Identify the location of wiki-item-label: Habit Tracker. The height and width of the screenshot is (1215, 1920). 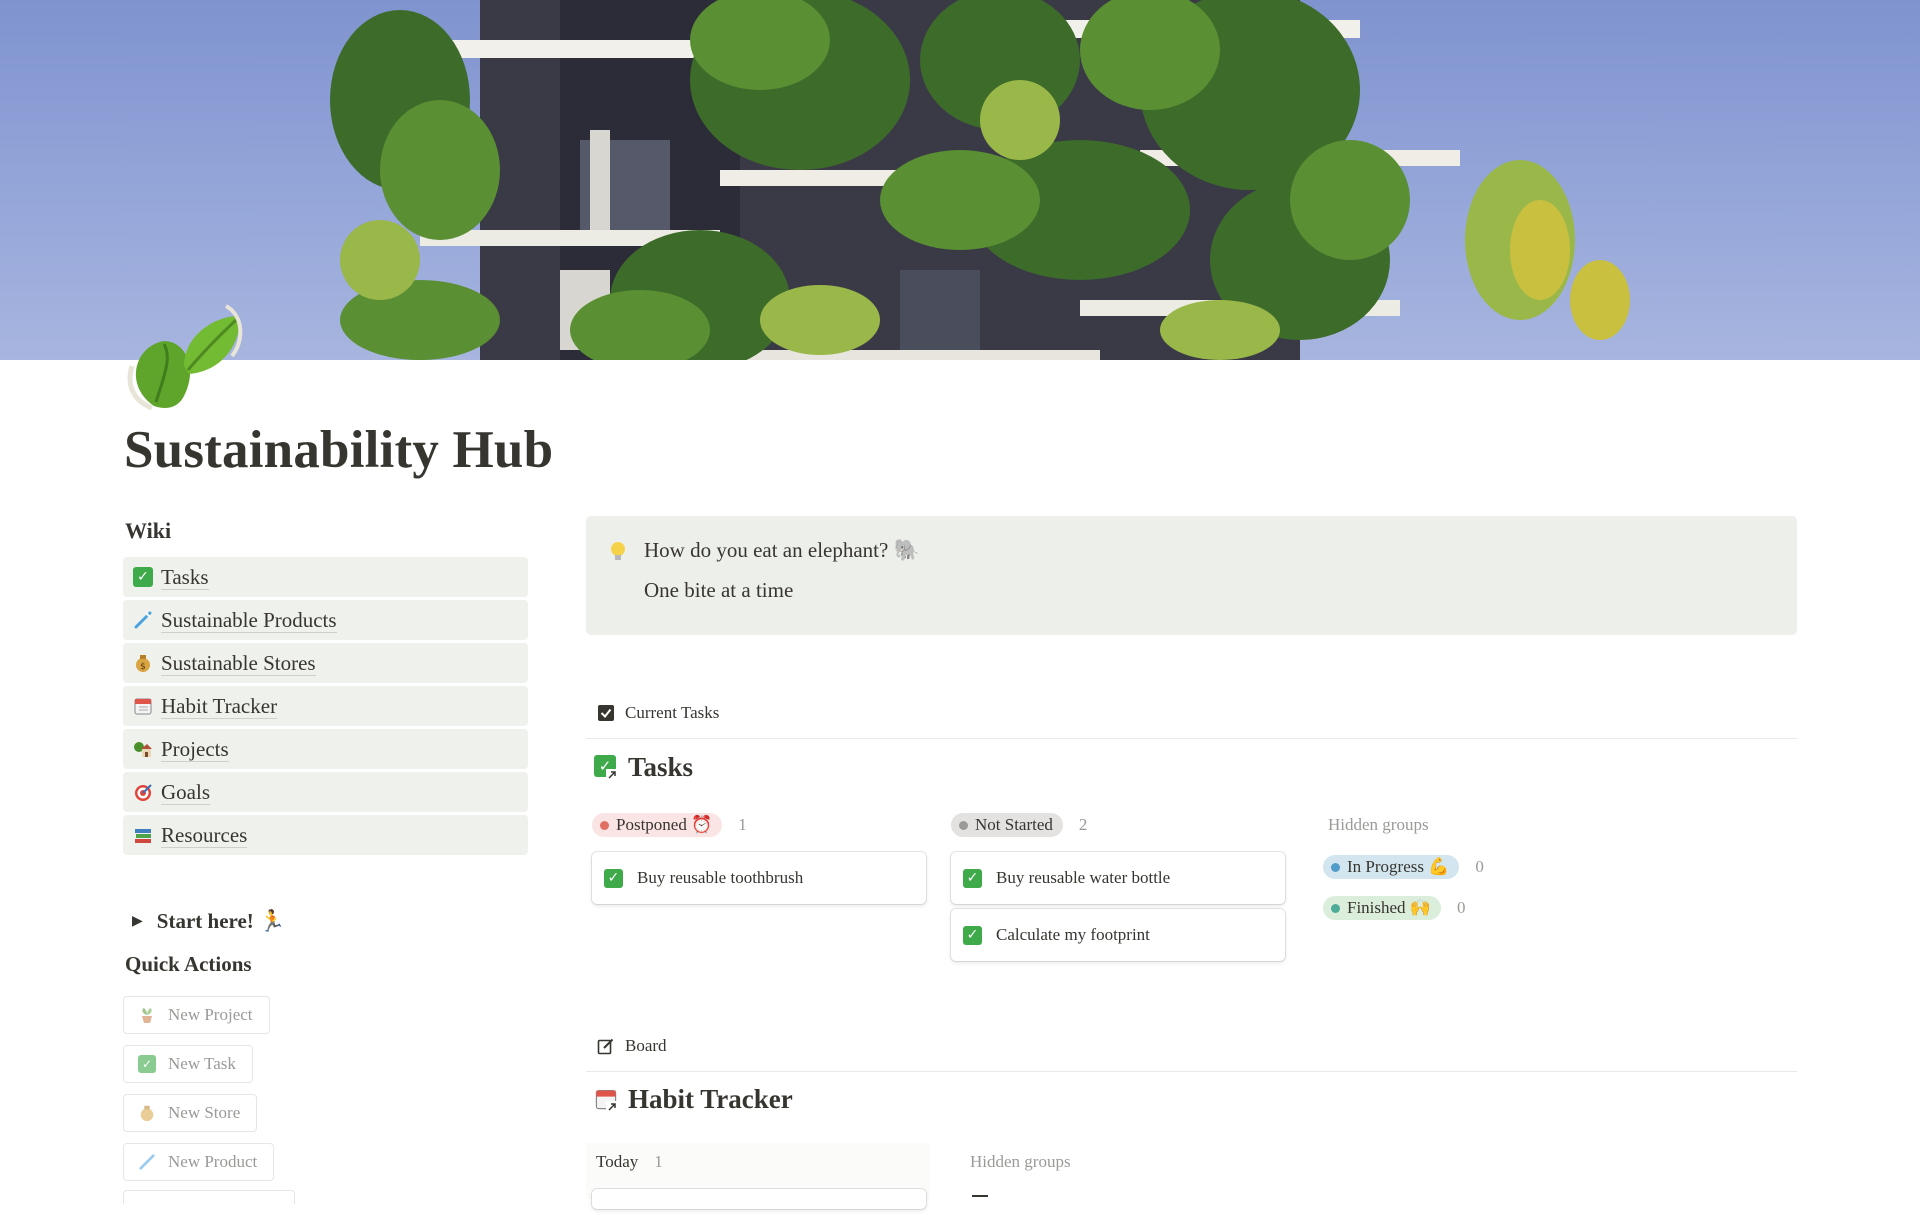
(219, 706).